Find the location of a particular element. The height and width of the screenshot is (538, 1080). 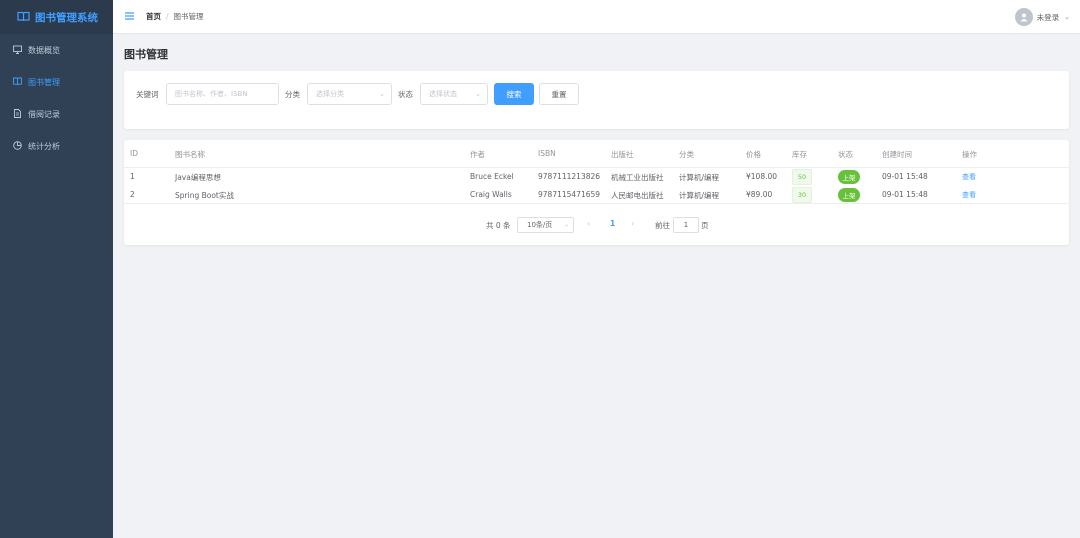

cell-price: ¥89.00 is located at coordinates (759, 194).